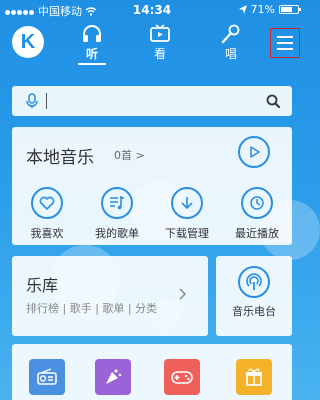 The width and height of the screenshot is (320, 400). What do you see at coordinates (254, 311) in the screenshot?
I see `radio-label: 音乐电台` at bounding box center [254, 311].